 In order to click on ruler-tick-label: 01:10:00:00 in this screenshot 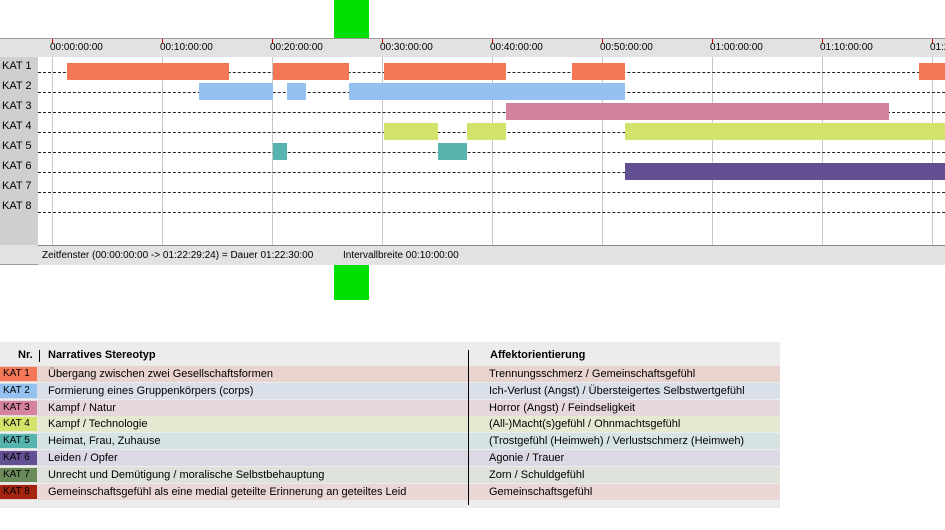, I will do `click(846, 47)`.